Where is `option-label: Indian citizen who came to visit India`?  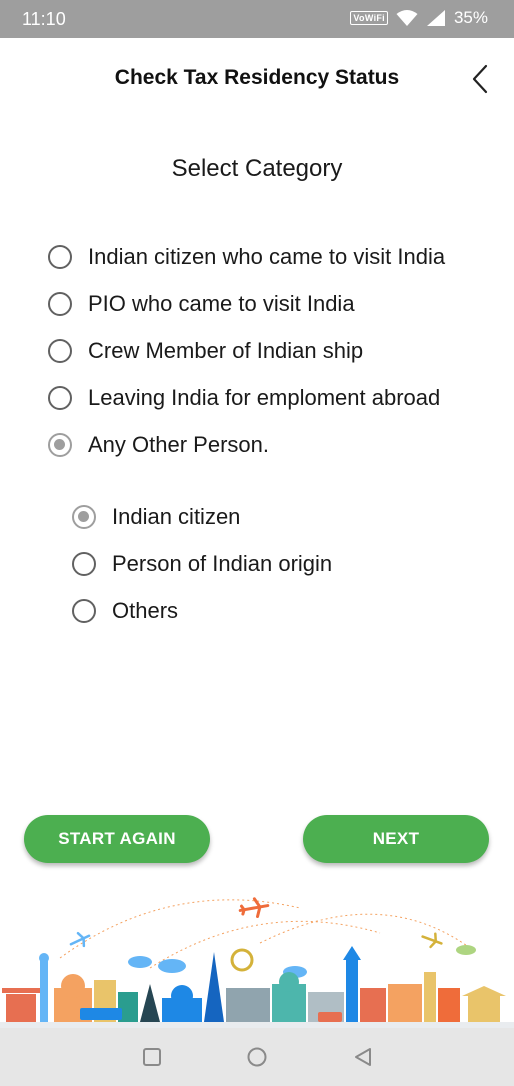
option-label: Indian citizen who came to visit India is located at coordinates (267, 256).